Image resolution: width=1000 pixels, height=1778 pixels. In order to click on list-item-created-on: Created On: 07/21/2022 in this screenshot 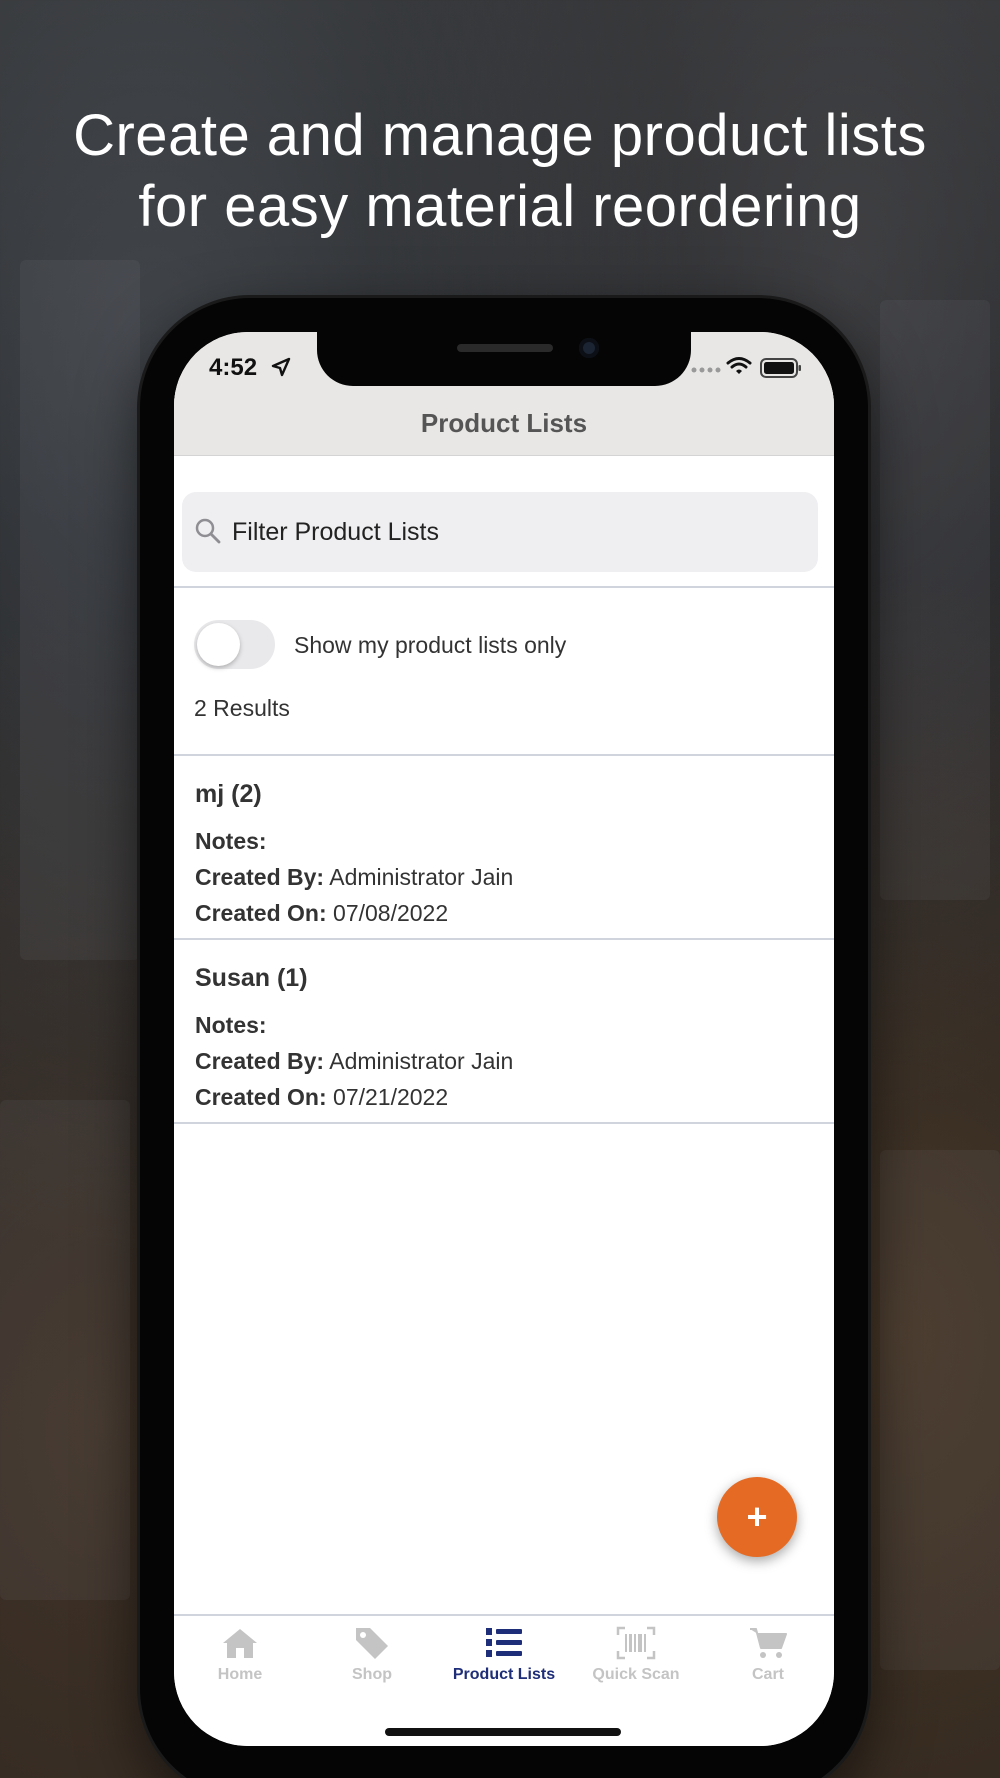, I will do `click(321, 1097)`.